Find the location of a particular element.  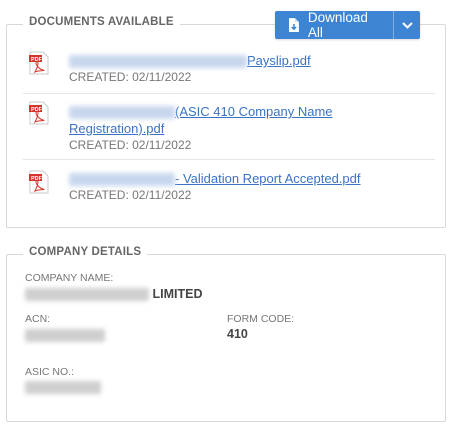

download-file-icon is located at coordinates (293, 25).